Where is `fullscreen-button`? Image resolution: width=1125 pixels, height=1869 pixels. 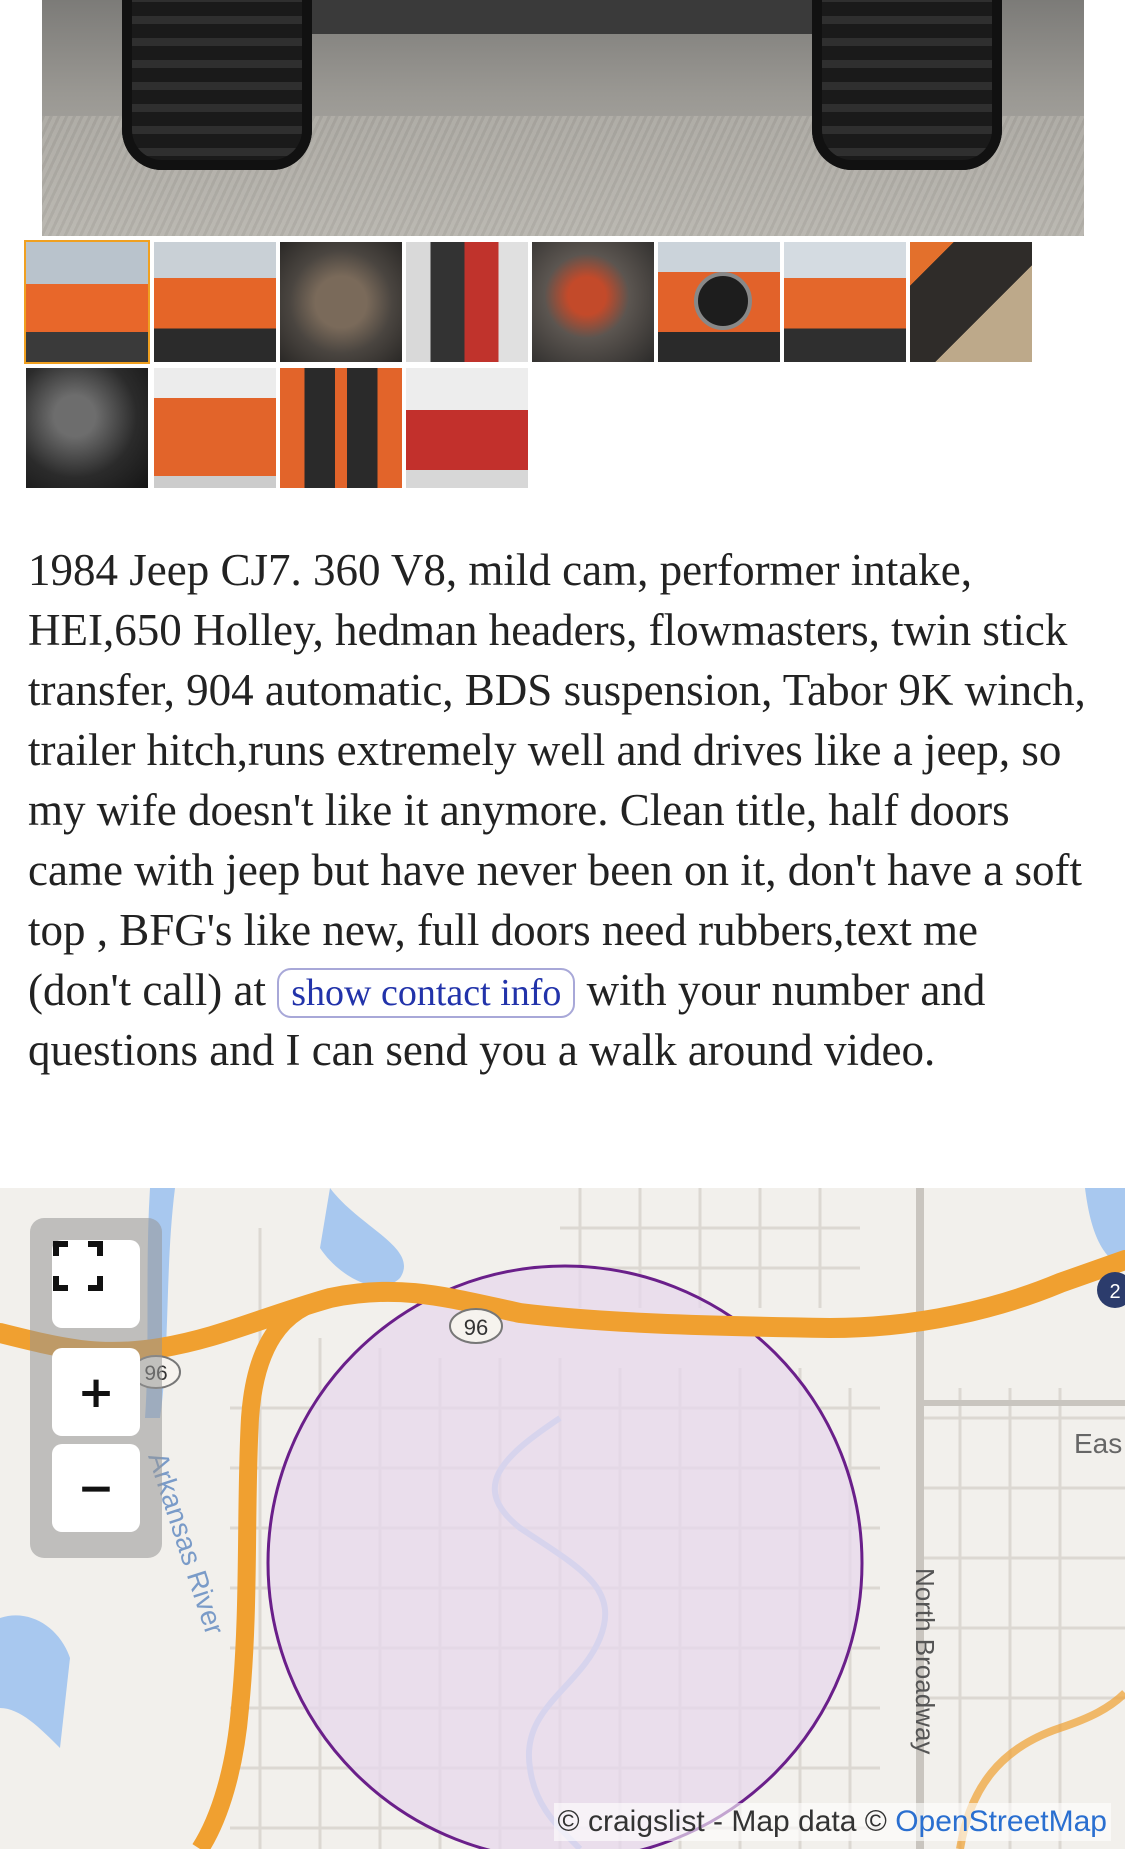
fullscreen-button is located at coordinates (96, 1284).